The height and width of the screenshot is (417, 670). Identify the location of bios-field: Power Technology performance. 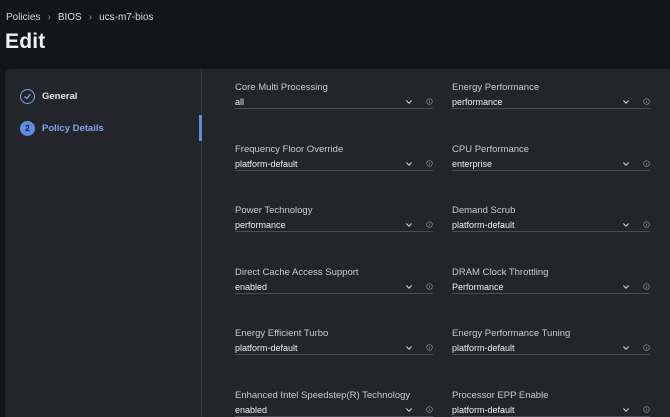
(334, 218).